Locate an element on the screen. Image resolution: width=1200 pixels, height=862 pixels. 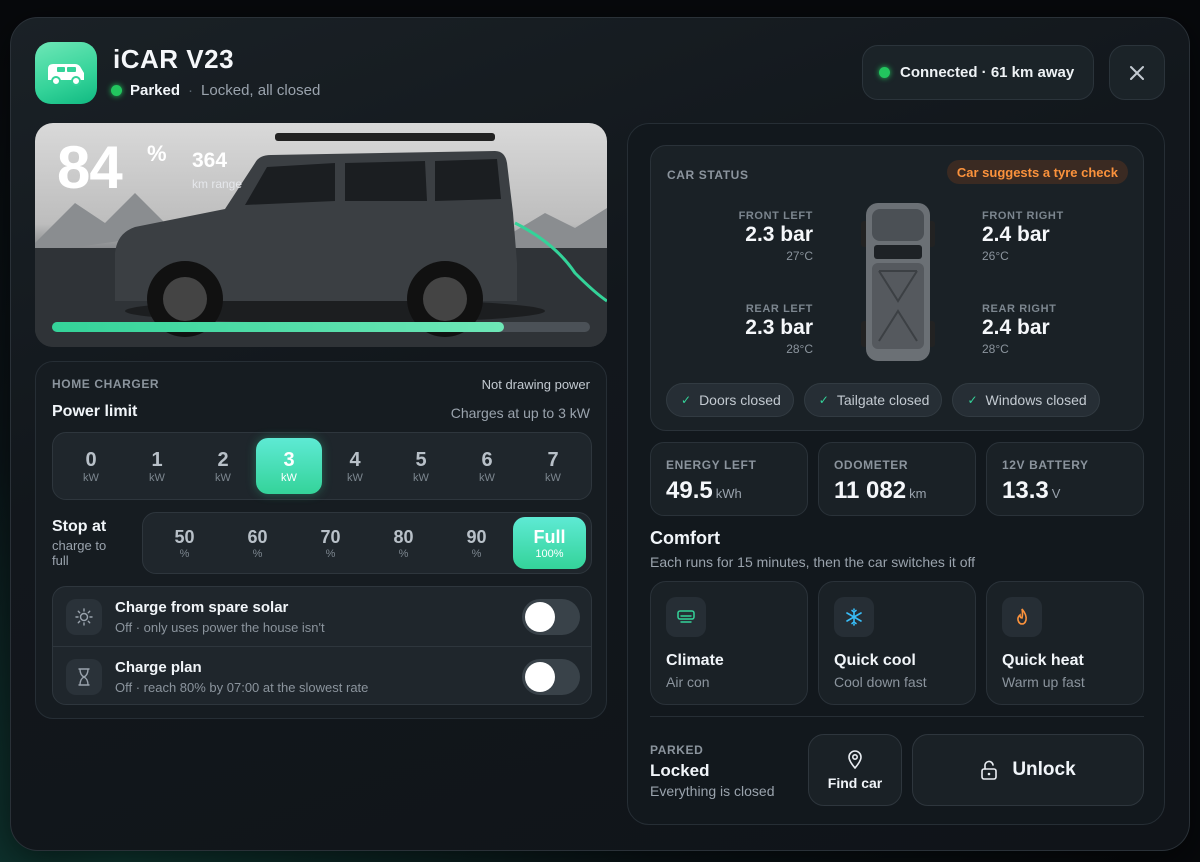
solar-toggle is located at coordinates (551, 617).